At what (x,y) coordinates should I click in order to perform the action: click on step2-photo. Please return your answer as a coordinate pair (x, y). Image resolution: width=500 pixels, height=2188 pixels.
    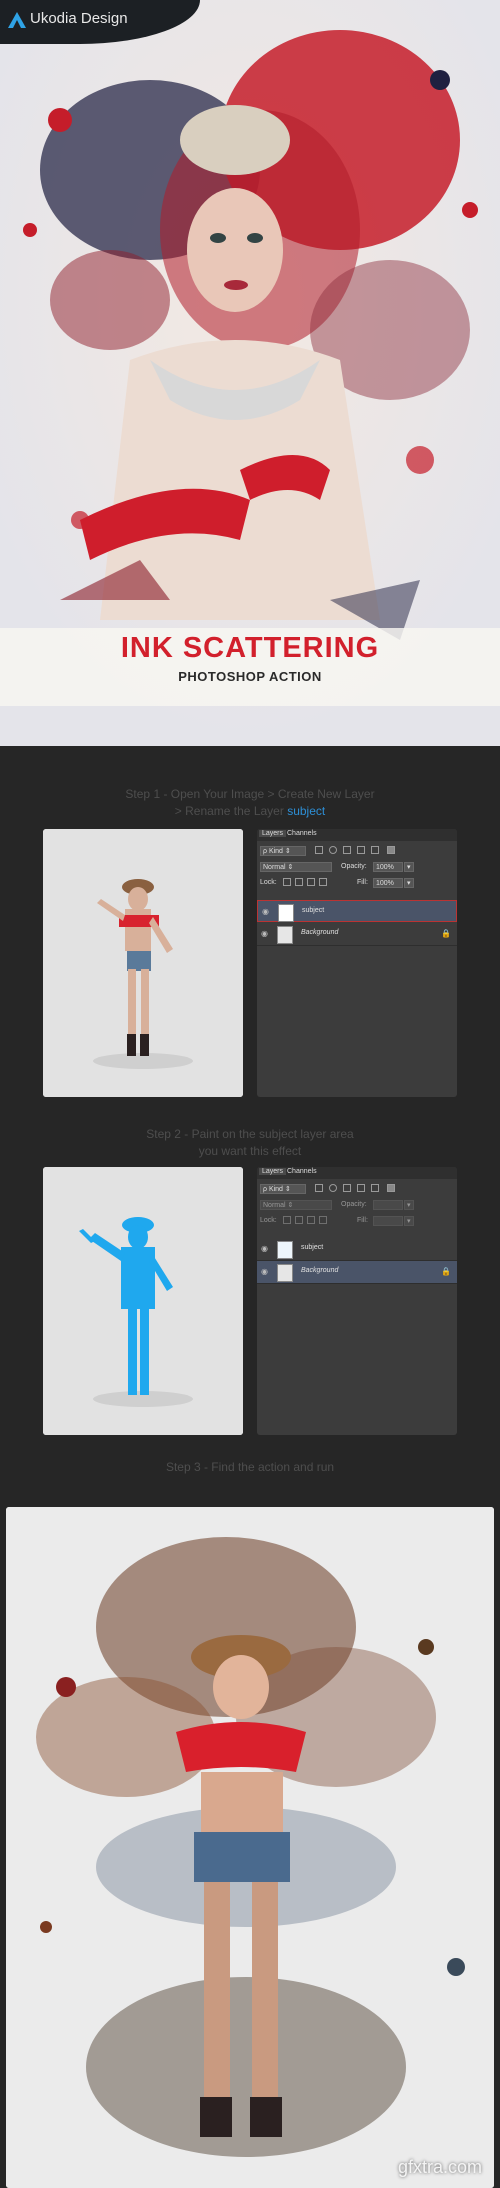
    Looking at the image, I should click on (143, 1301).